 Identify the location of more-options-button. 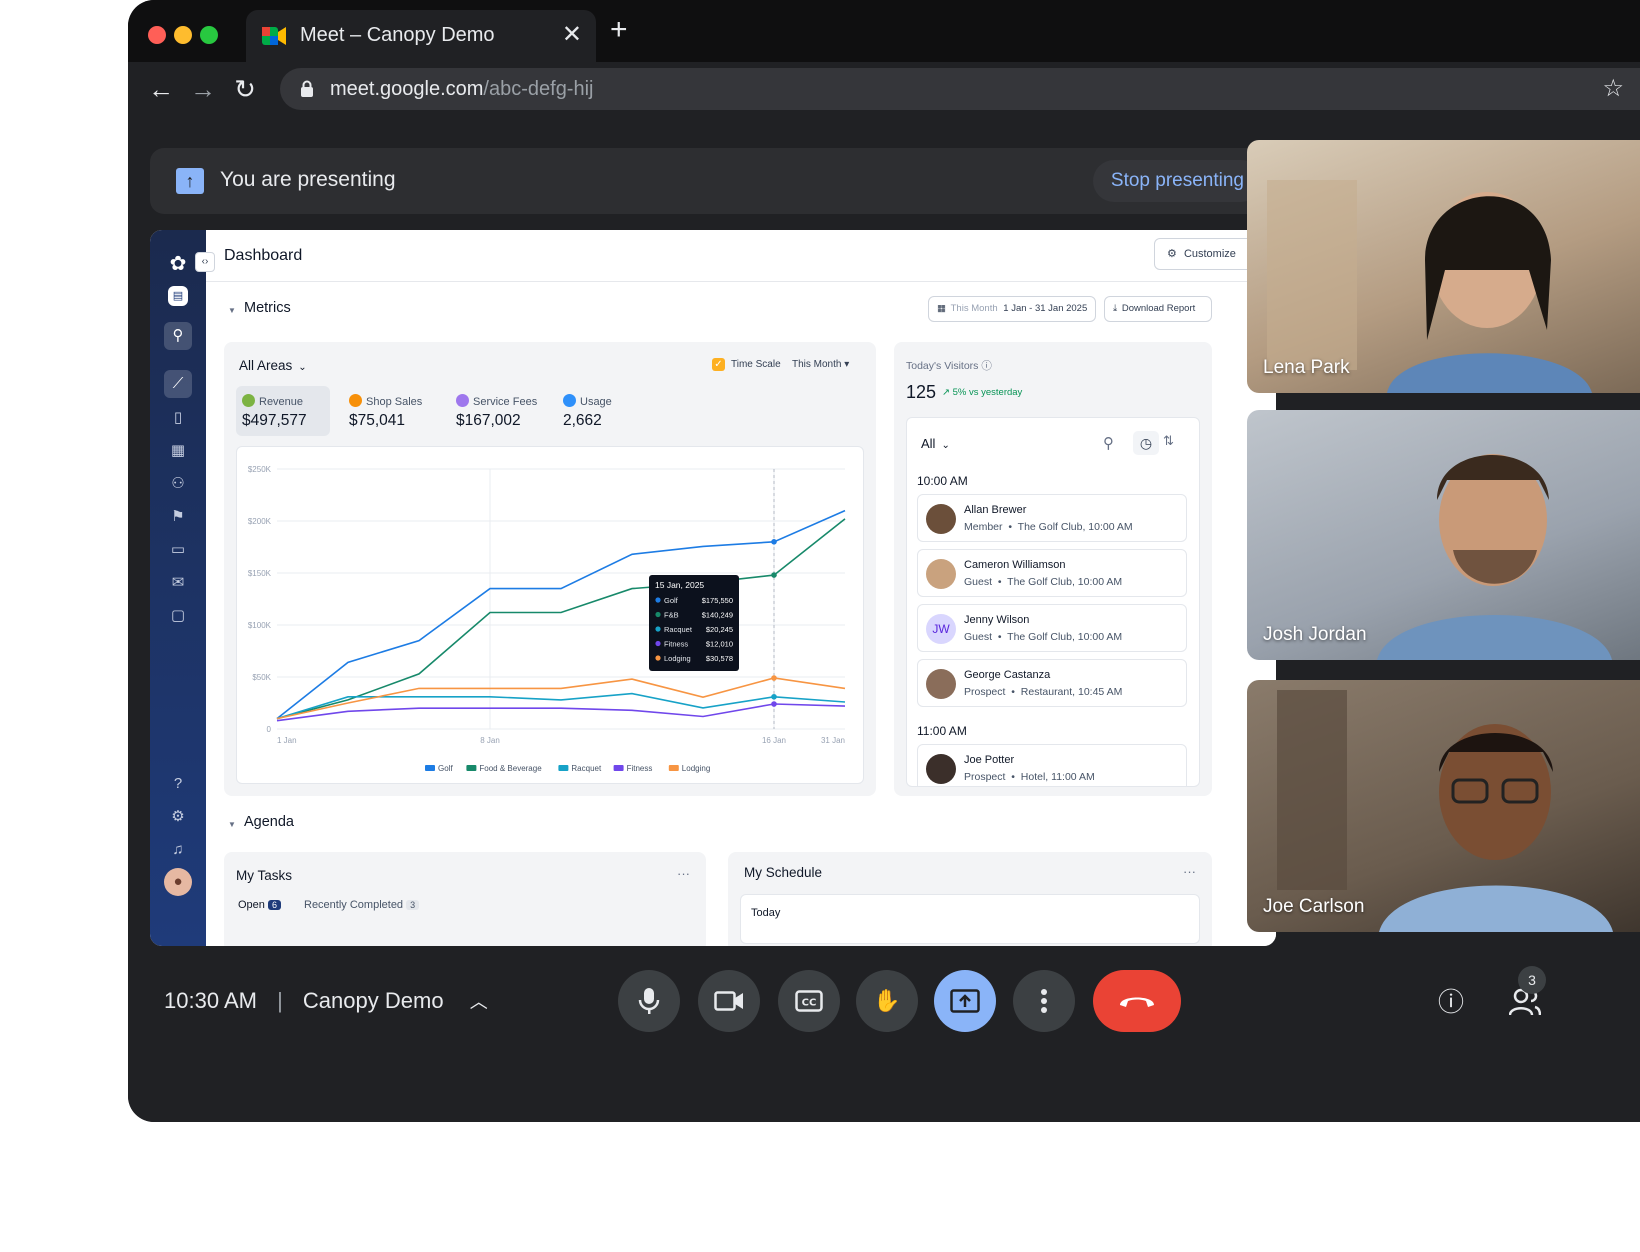
(1044, 1001).